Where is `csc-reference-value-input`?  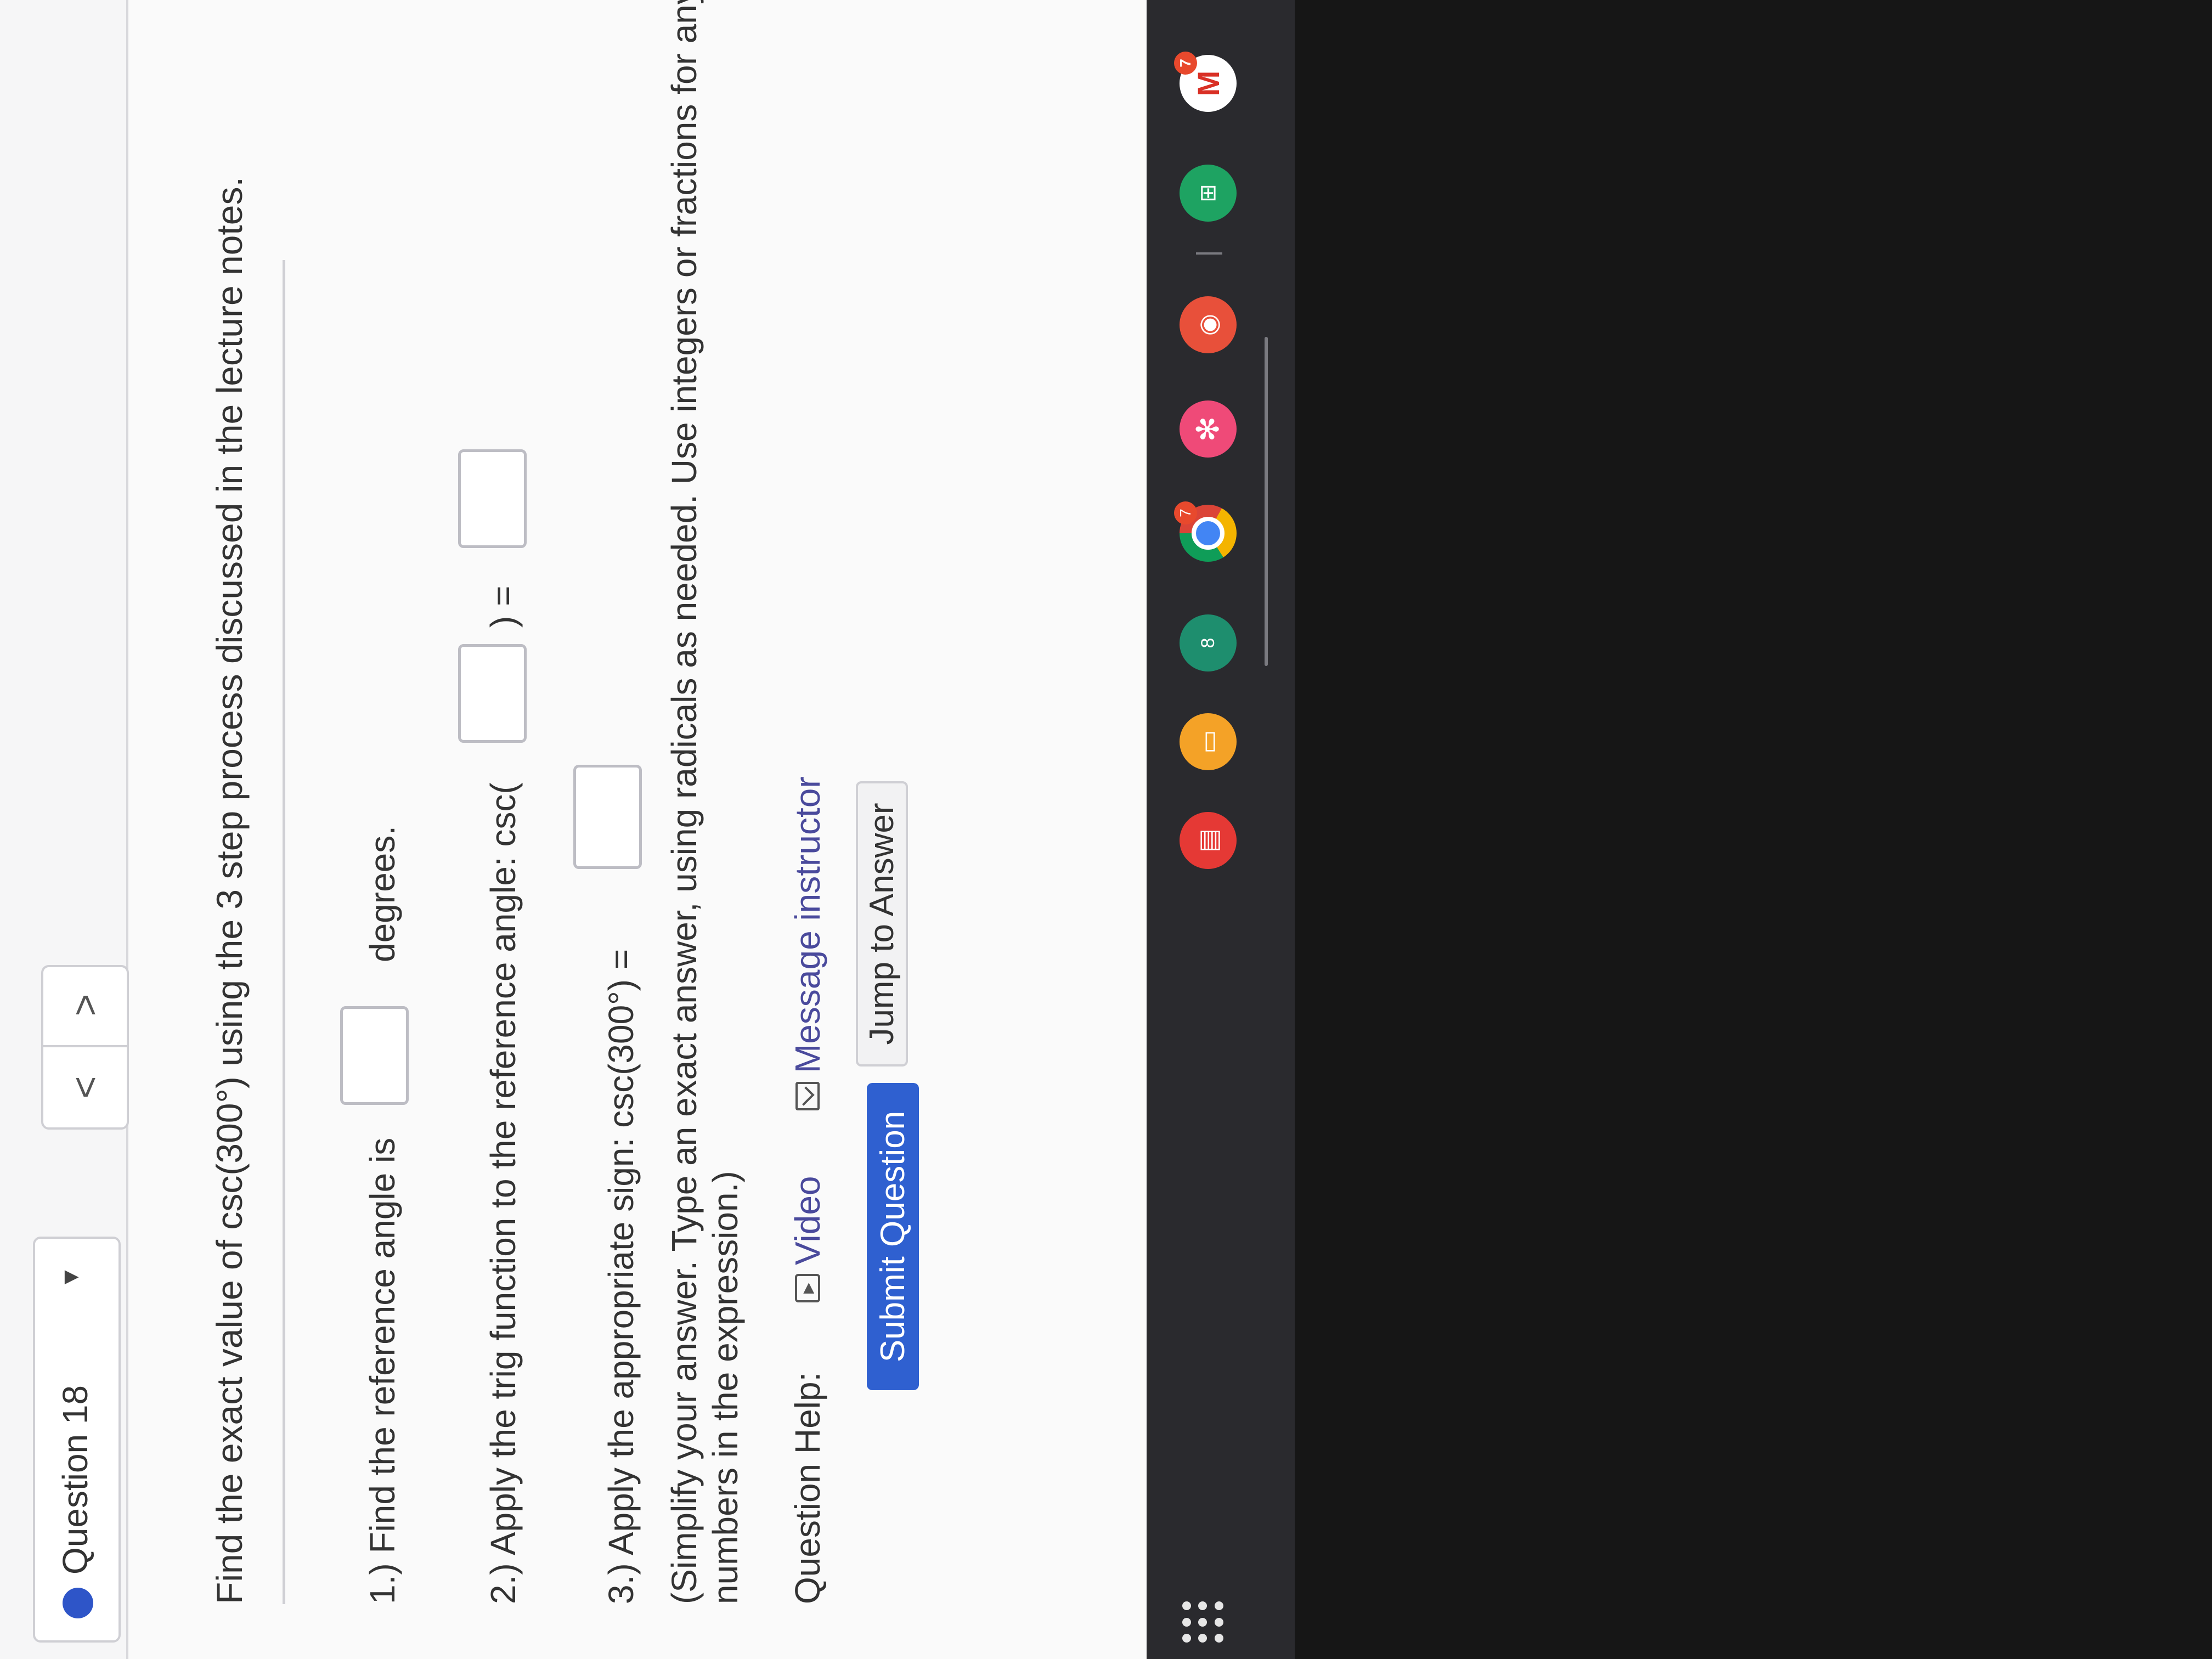 csc-reference-value-input is located at coordinates (492, 498).